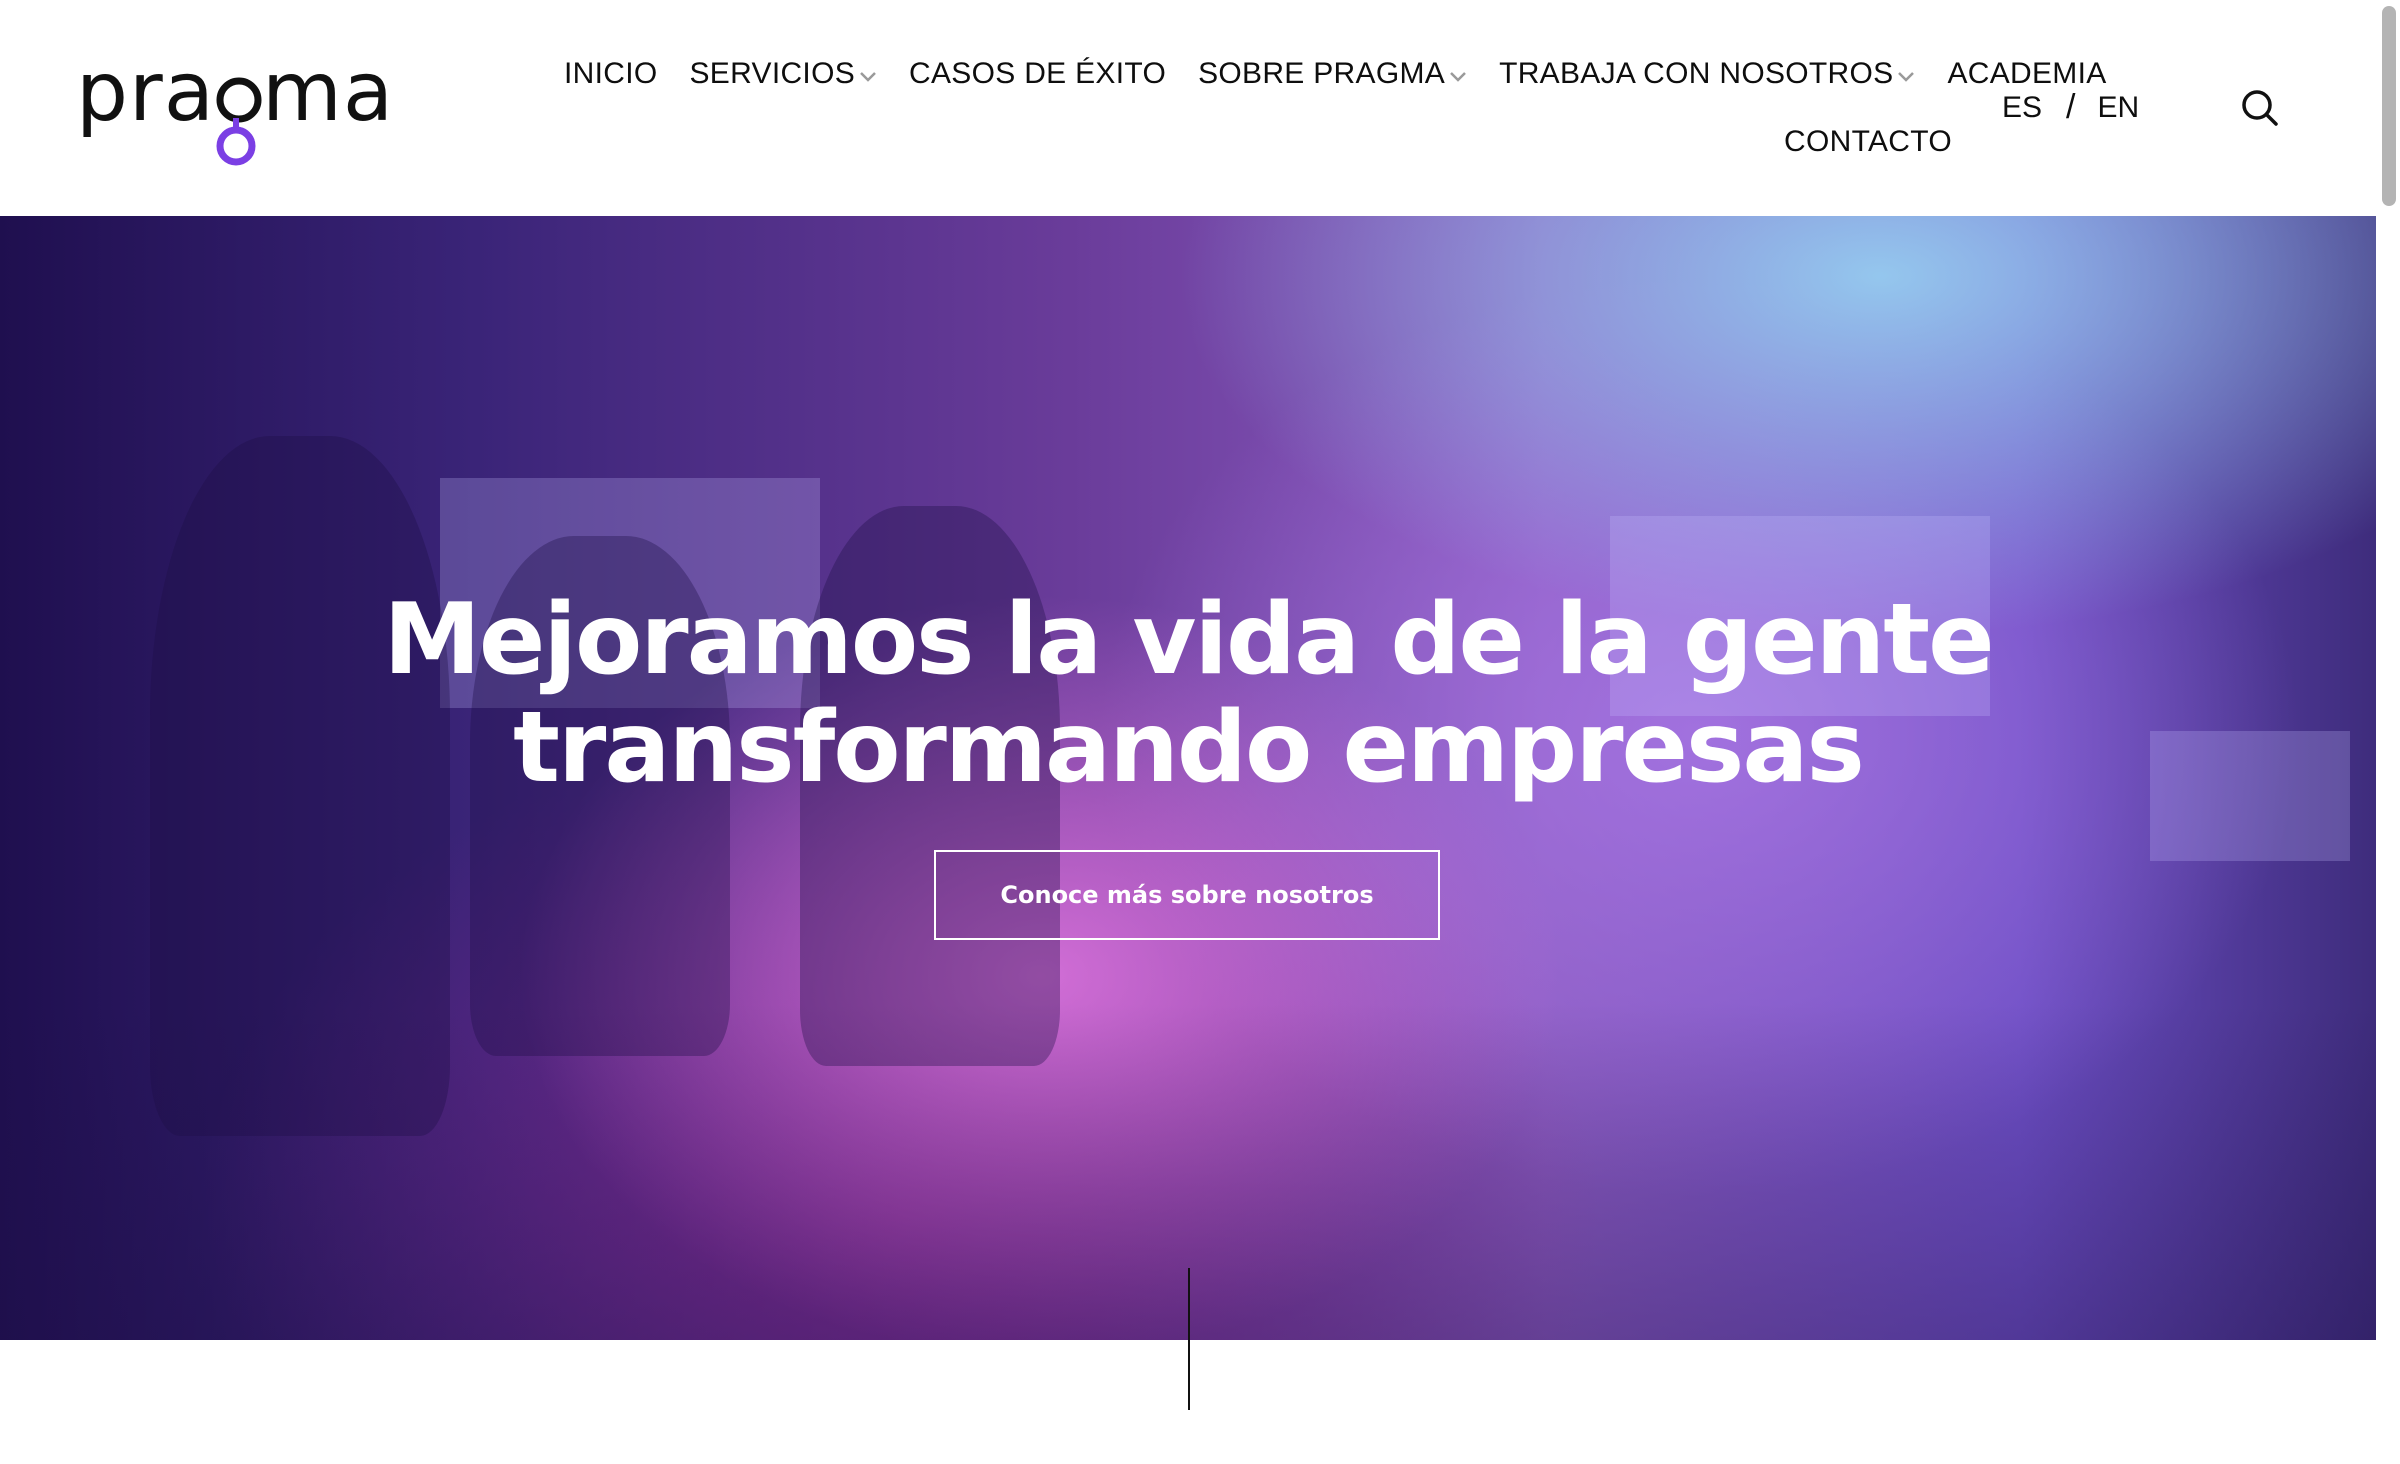  What do you see at coordinates (2022, 108) in the screenshot?
I see `lang-es: ES` at bounding box center [2022, 108].